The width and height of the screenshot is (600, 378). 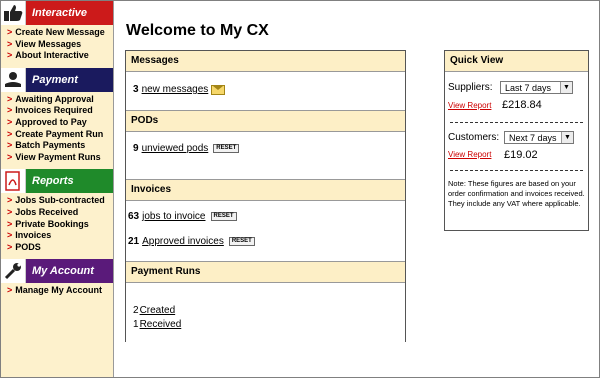 I want to click on jobs-to-invoice-link: jobs to invoice, so click(x=173, y=216).